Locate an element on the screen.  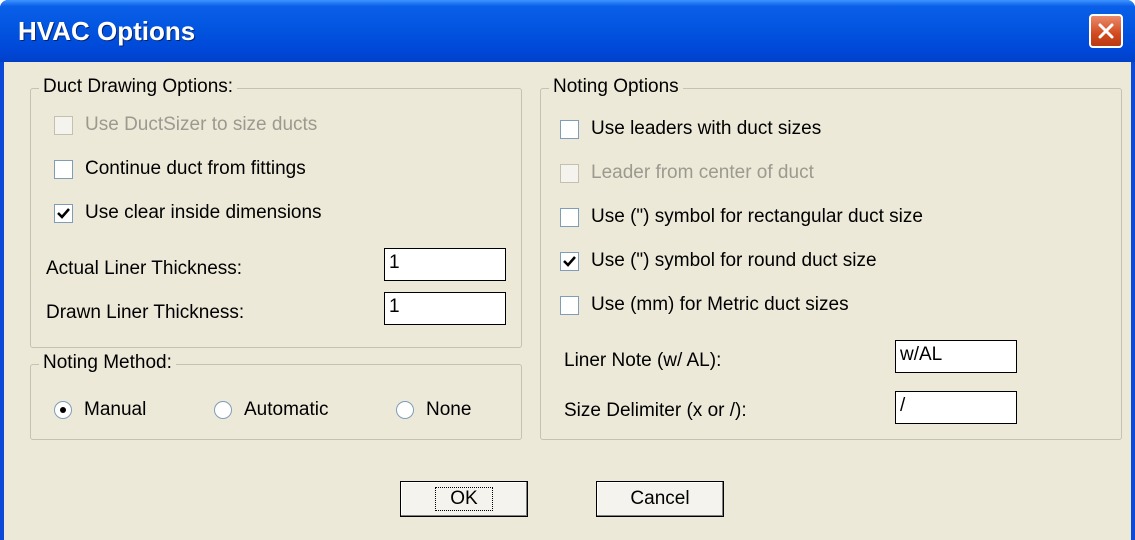
radio-selected-dot is located at coordinates (63, 410).